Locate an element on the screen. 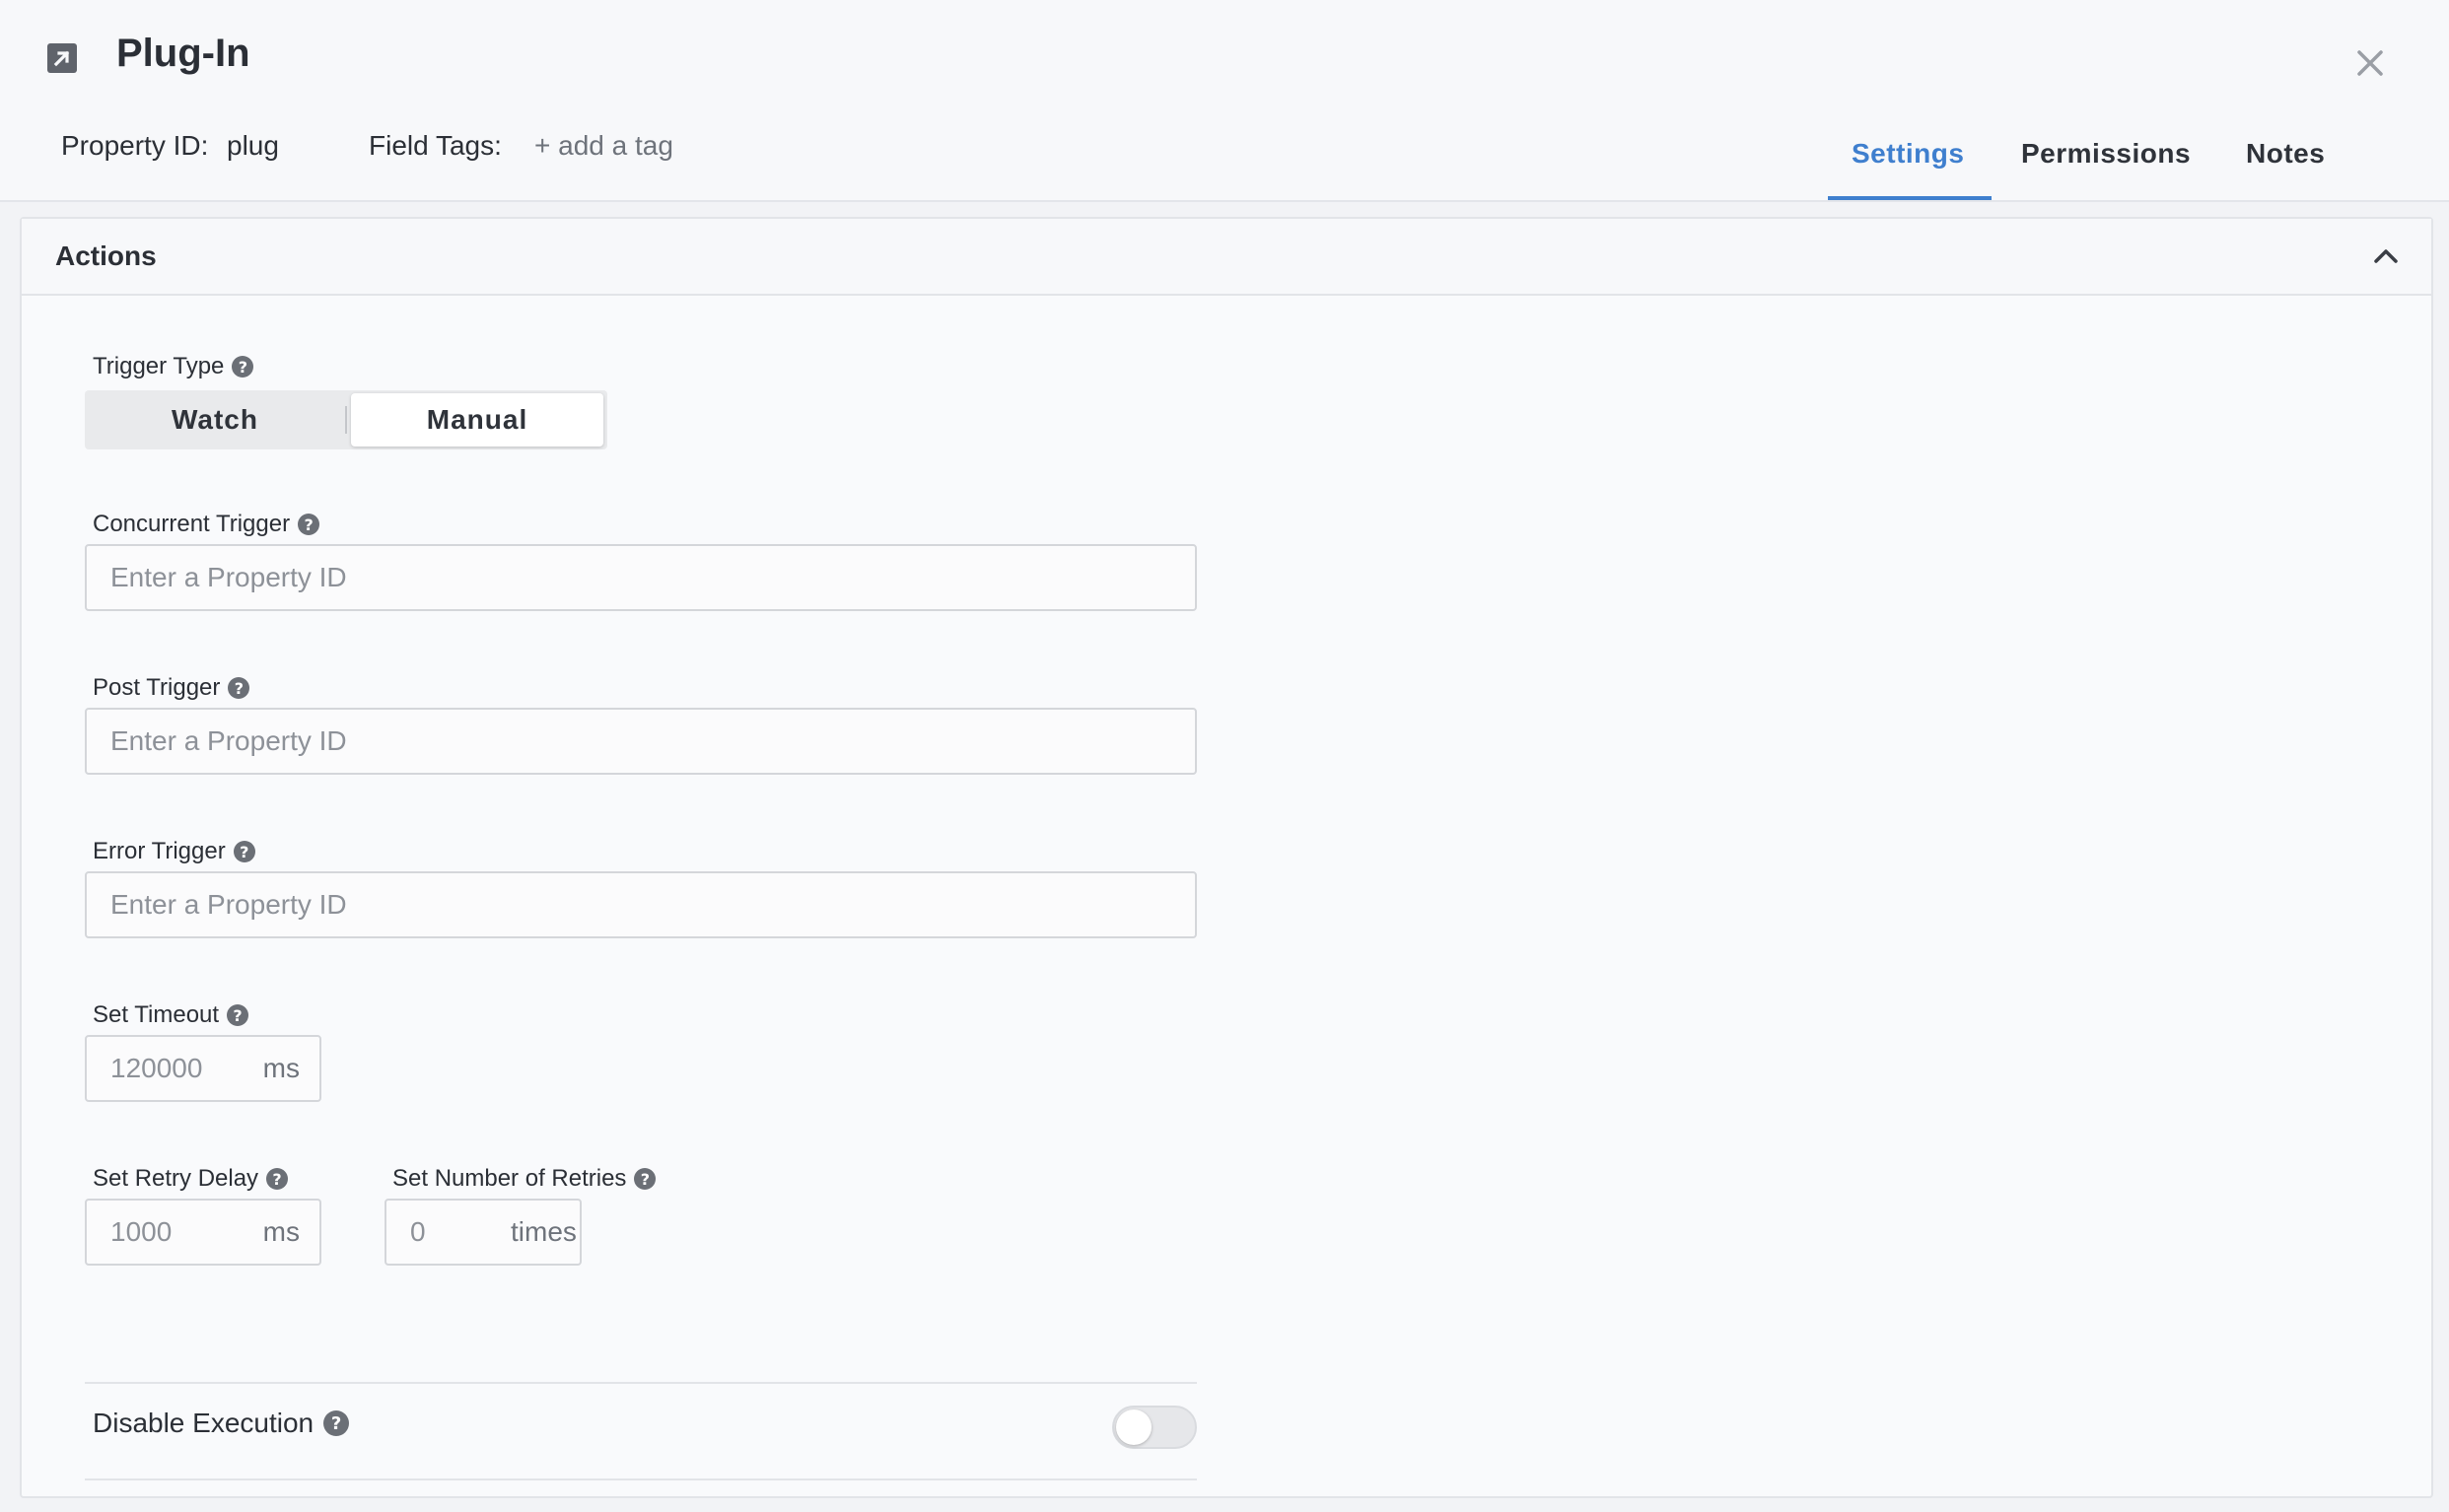 Image resolution: width=2449 pixels, height=1512 pixels. retry-delay-field: ms is located at coordinates (203, 1232).